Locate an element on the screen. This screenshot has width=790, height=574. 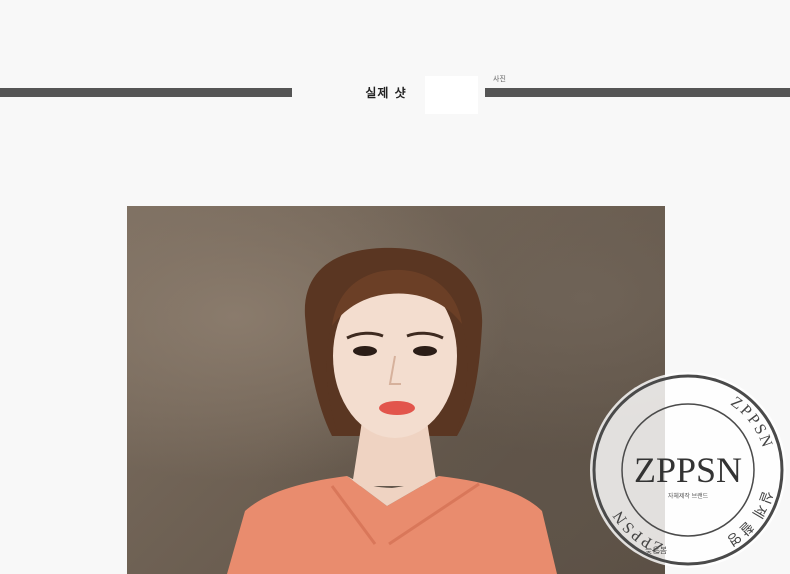
stamp-bottom-label: 늦은봄 is located at coordinates (656, 550).